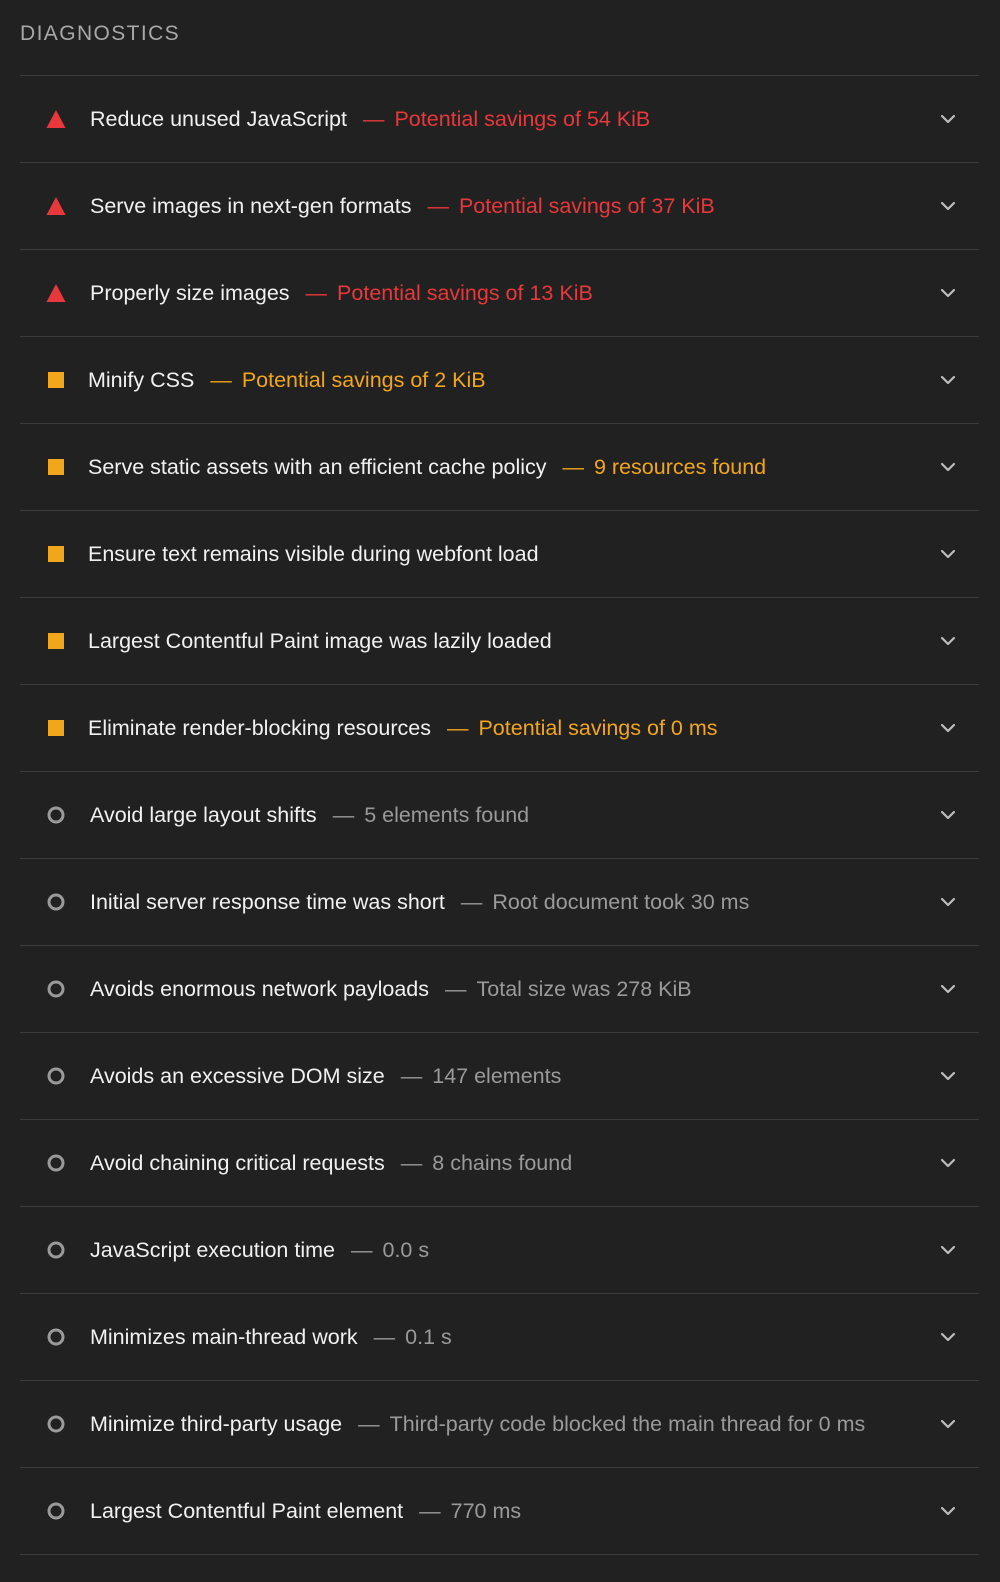 The image size is (1000, 1582). What do you see at coordinates (465, 293) in the screenshot?
I see `audit-detail: Potential savings of 13 KiB` at bounding box center [465, 293].